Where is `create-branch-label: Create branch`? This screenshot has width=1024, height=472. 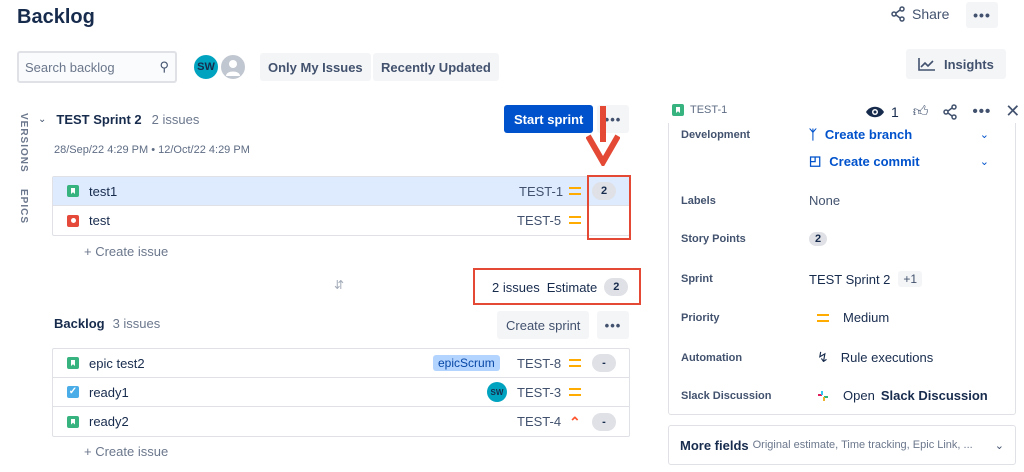
create-branch-label: Create branch is located at coordinates (868, 134).